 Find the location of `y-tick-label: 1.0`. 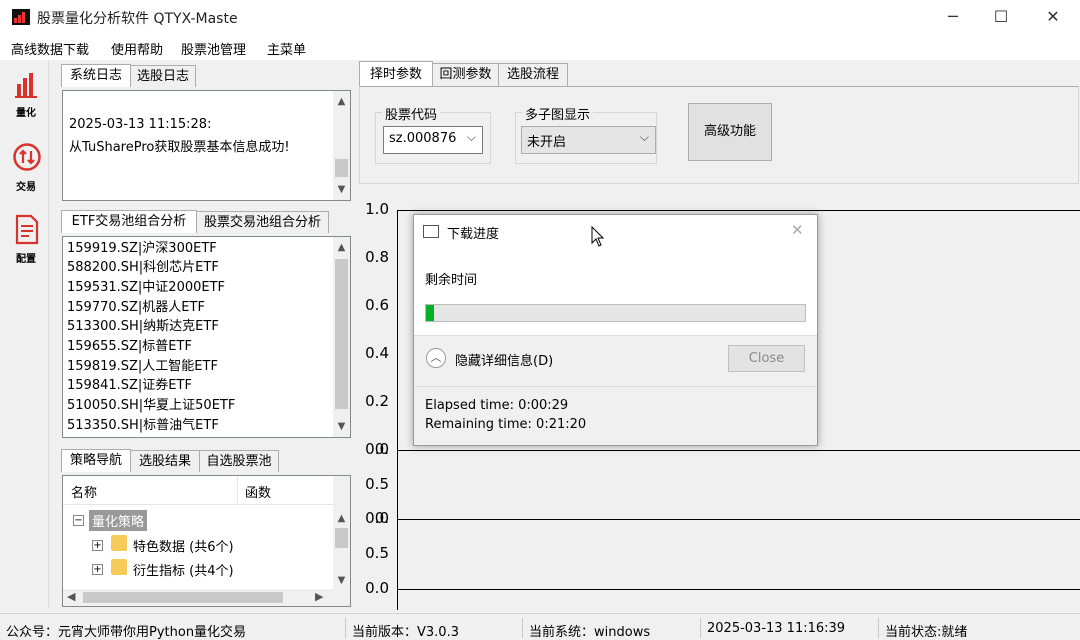

y-tick-label: 1.0 is located at coordinates (377, 209).